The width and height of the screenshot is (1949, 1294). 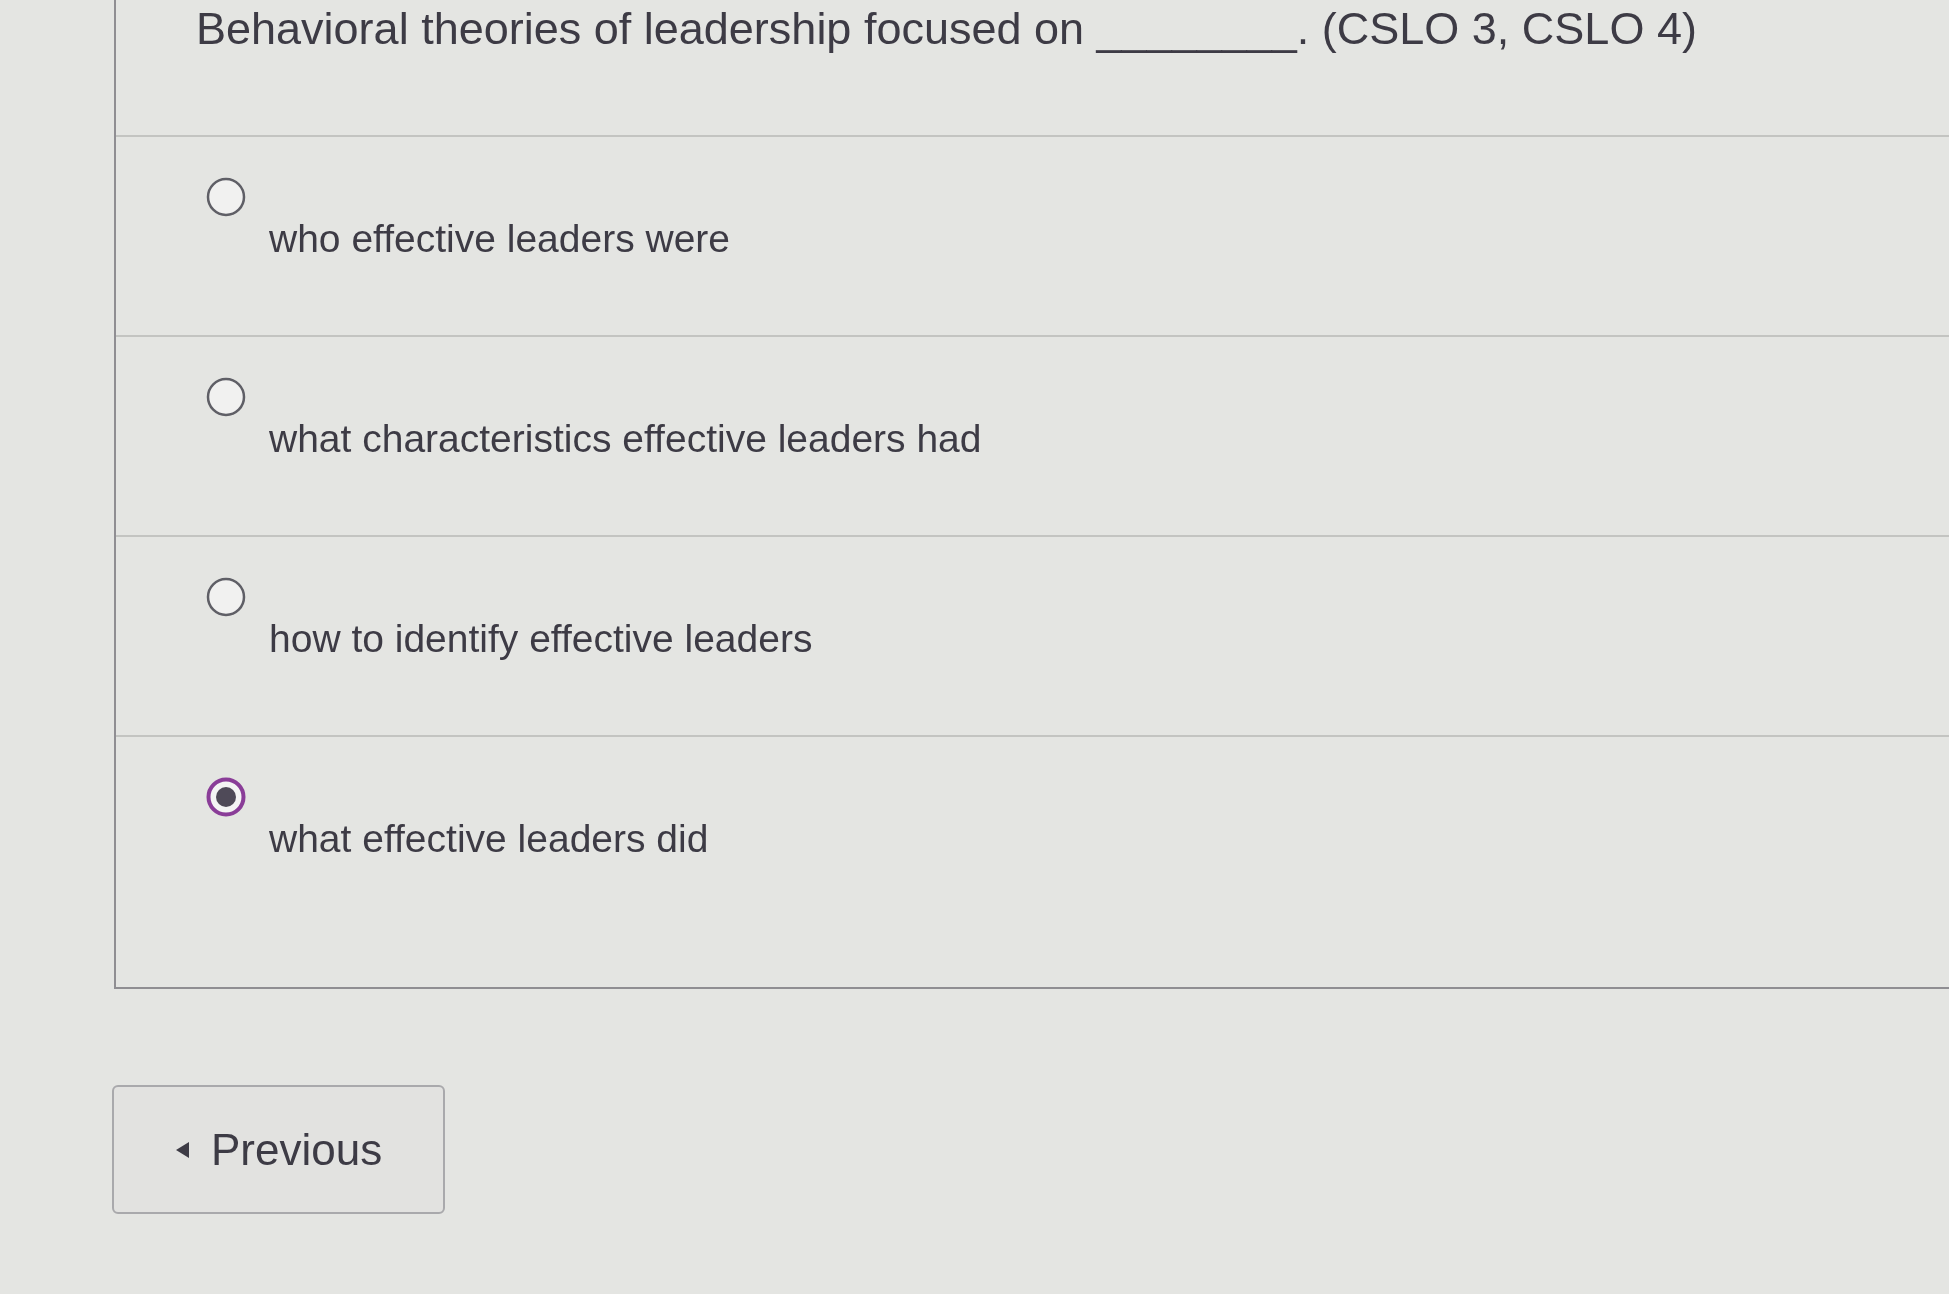 What do you see at coordinates (625, 439) in the screenshot?
I see `option-label: what characteristics effective leaders had` at bounding box center [625, 439].